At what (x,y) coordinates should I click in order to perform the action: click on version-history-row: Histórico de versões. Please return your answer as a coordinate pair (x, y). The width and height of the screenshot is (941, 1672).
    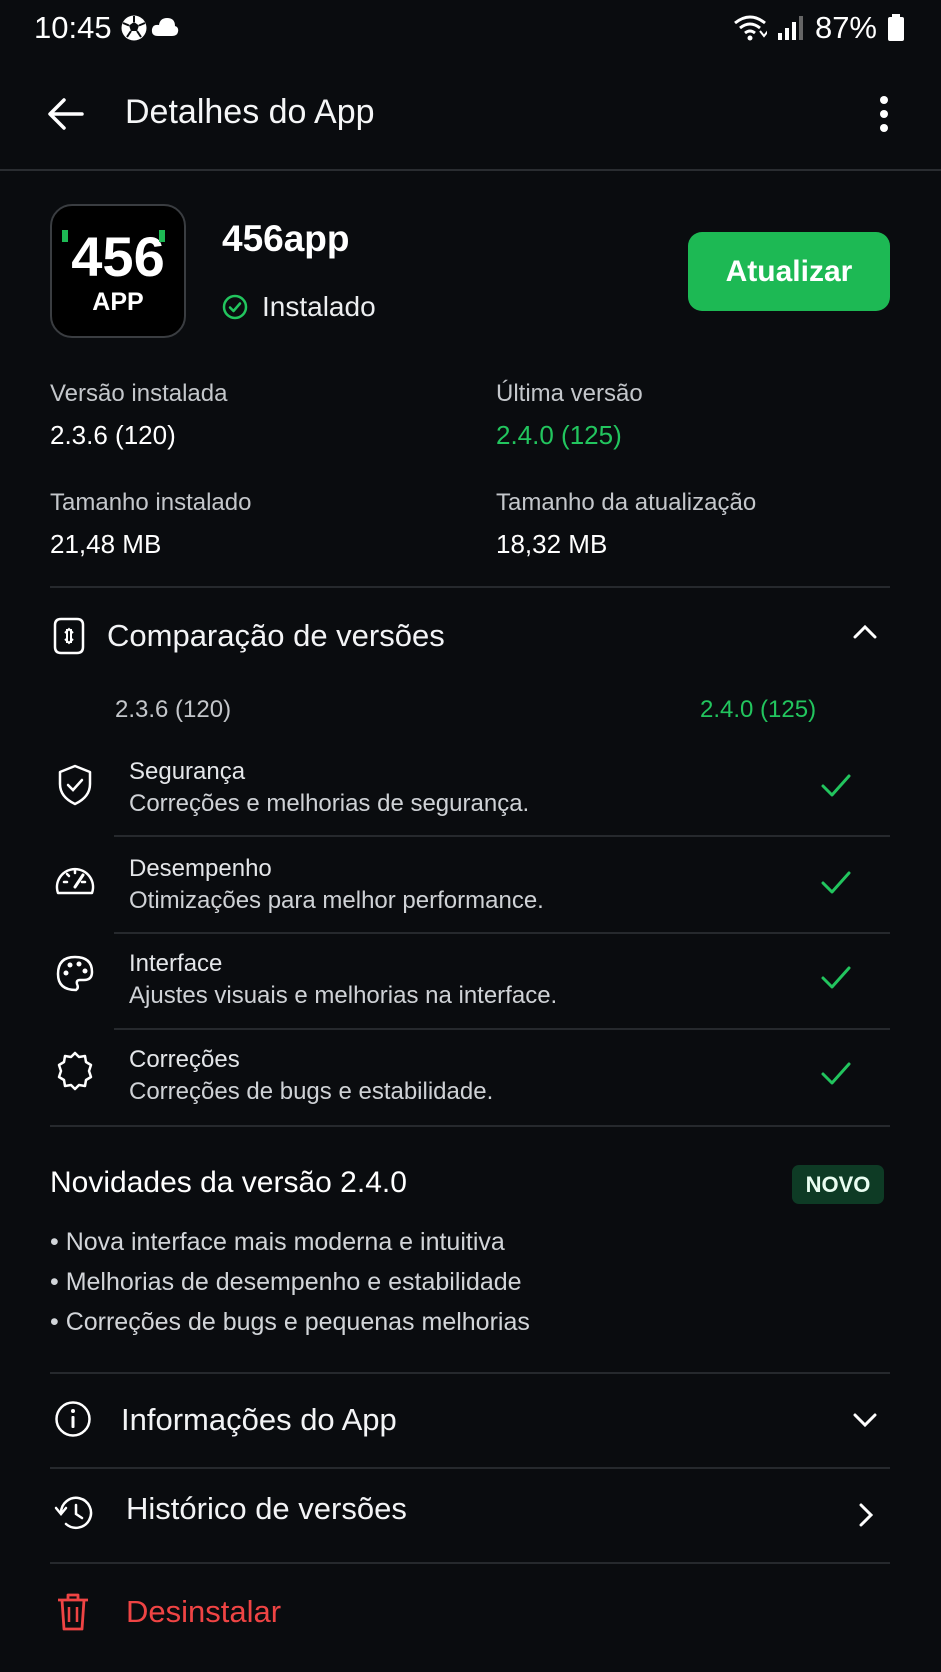
    Looking at the image, I should click on (470, 1515).